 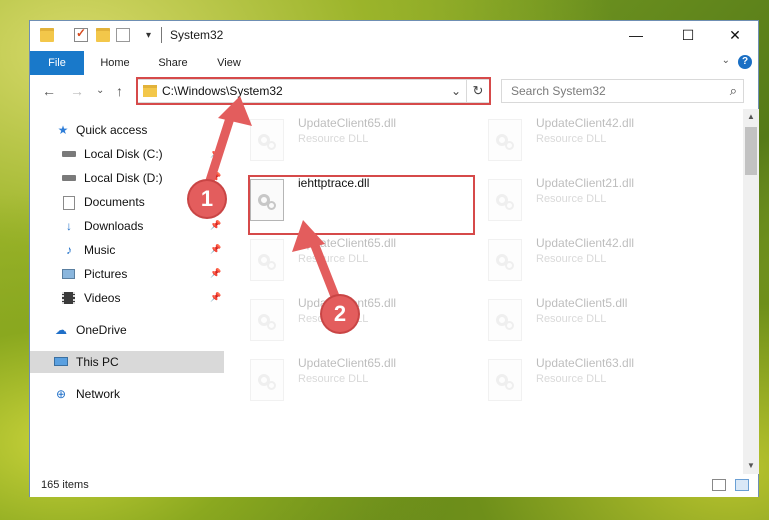 What do you see at coordinates (394, 36) in the screenshot?
I see `title-bar: ▾ System32 — ☐ ✕` at bounding box center [394, 36].